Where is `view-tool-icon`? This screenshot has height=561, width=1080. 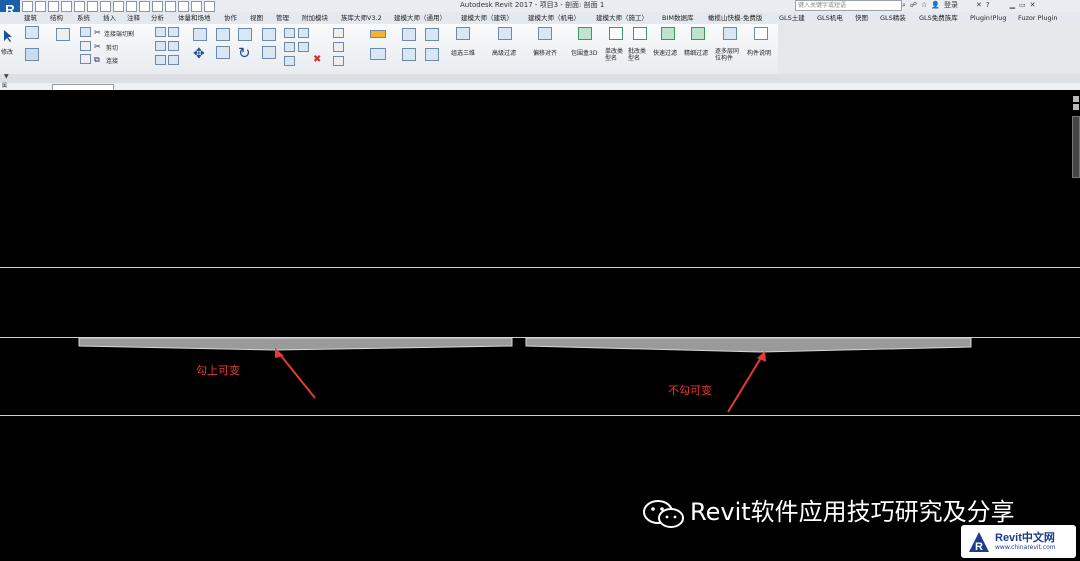 view-tool-icon is located at coordinates (338, 33).